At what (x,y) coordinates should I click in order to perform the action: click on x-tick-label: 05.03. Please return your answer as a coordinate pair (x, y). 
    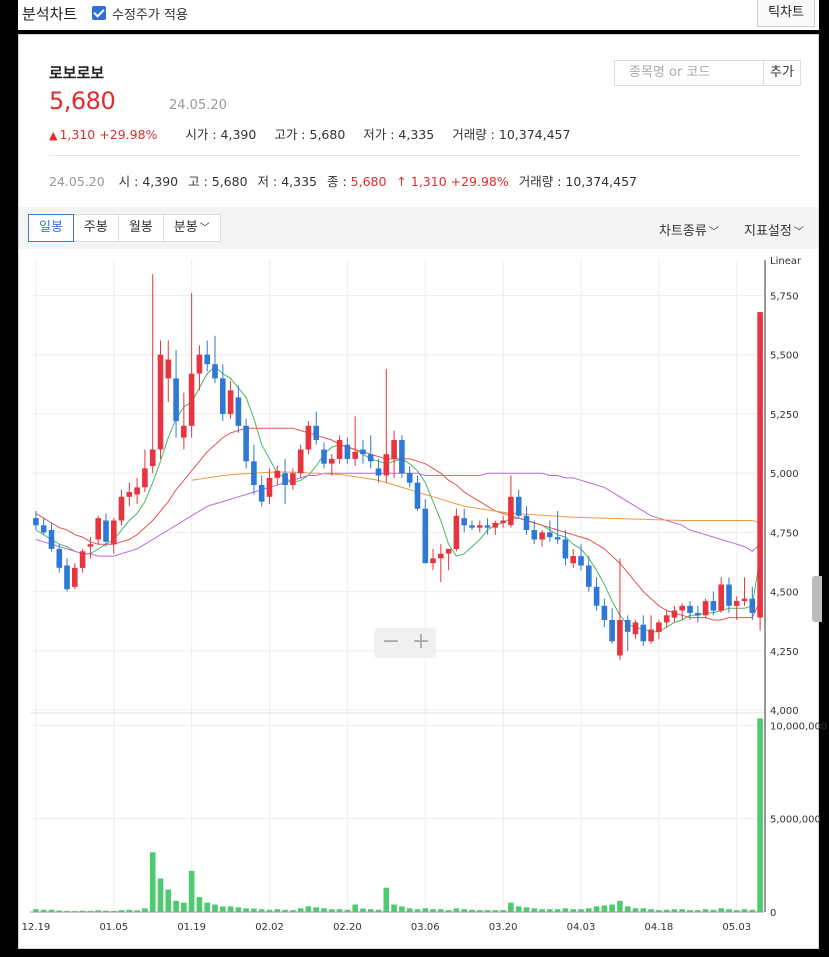
    Looking at the image, I should click on (736, 927).